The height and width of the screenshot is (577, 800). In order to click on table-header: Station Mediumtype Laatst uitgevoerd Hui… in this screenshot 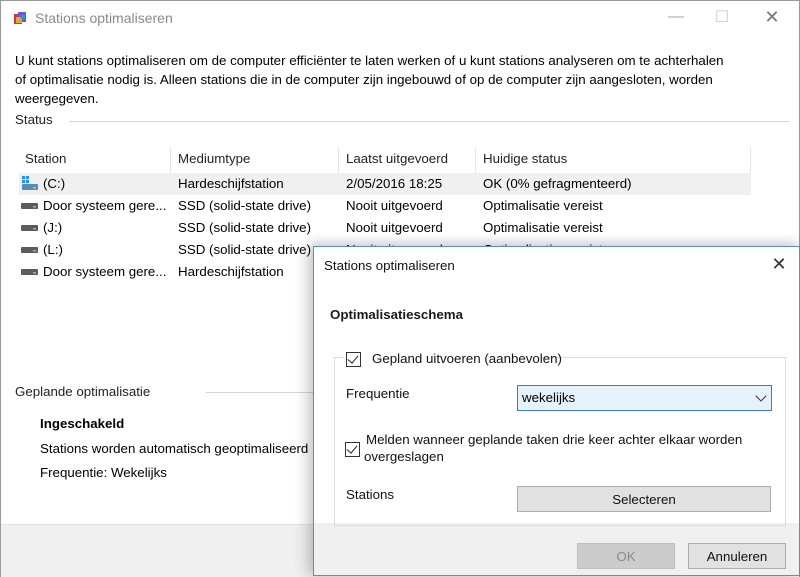, I will do `click(385, 160)`.